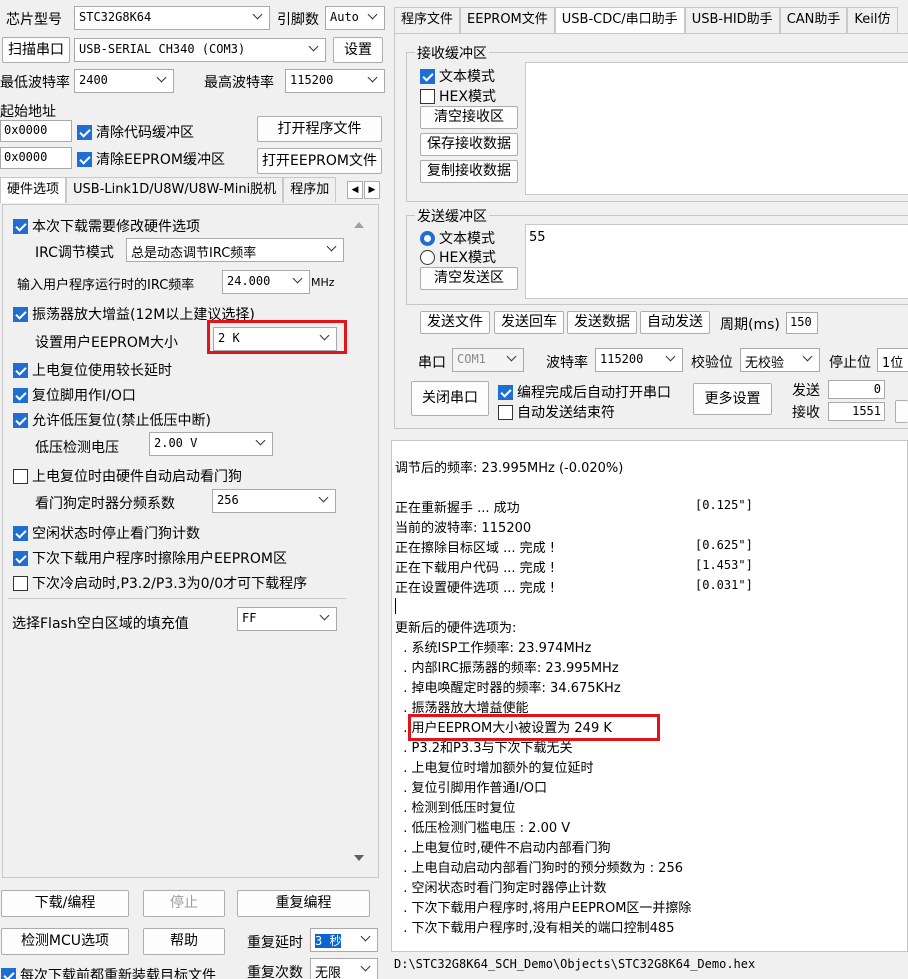  Describe the element at coordinates (732, 20) in the screenshot. I see `tab-usb-hid: USB-HID助手` at that location.